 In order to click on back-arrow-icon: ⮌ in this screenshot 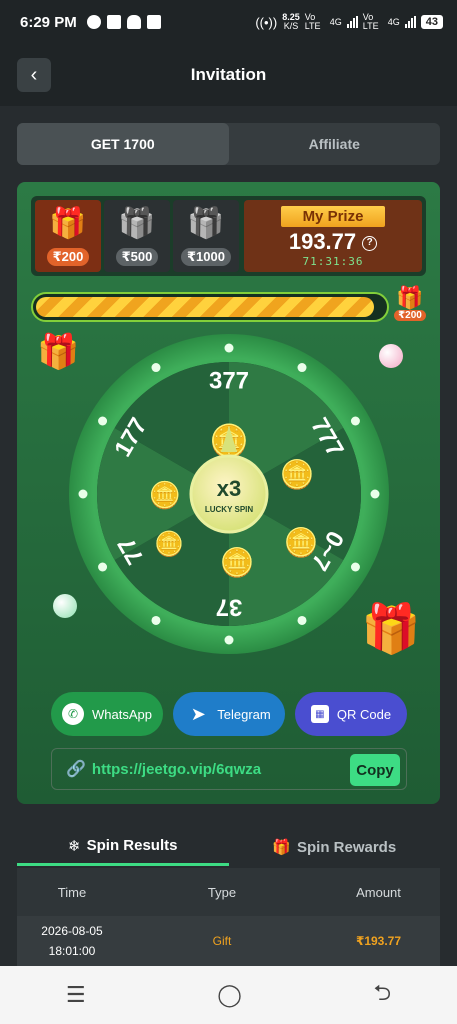, I will do `click(383, 995)`.